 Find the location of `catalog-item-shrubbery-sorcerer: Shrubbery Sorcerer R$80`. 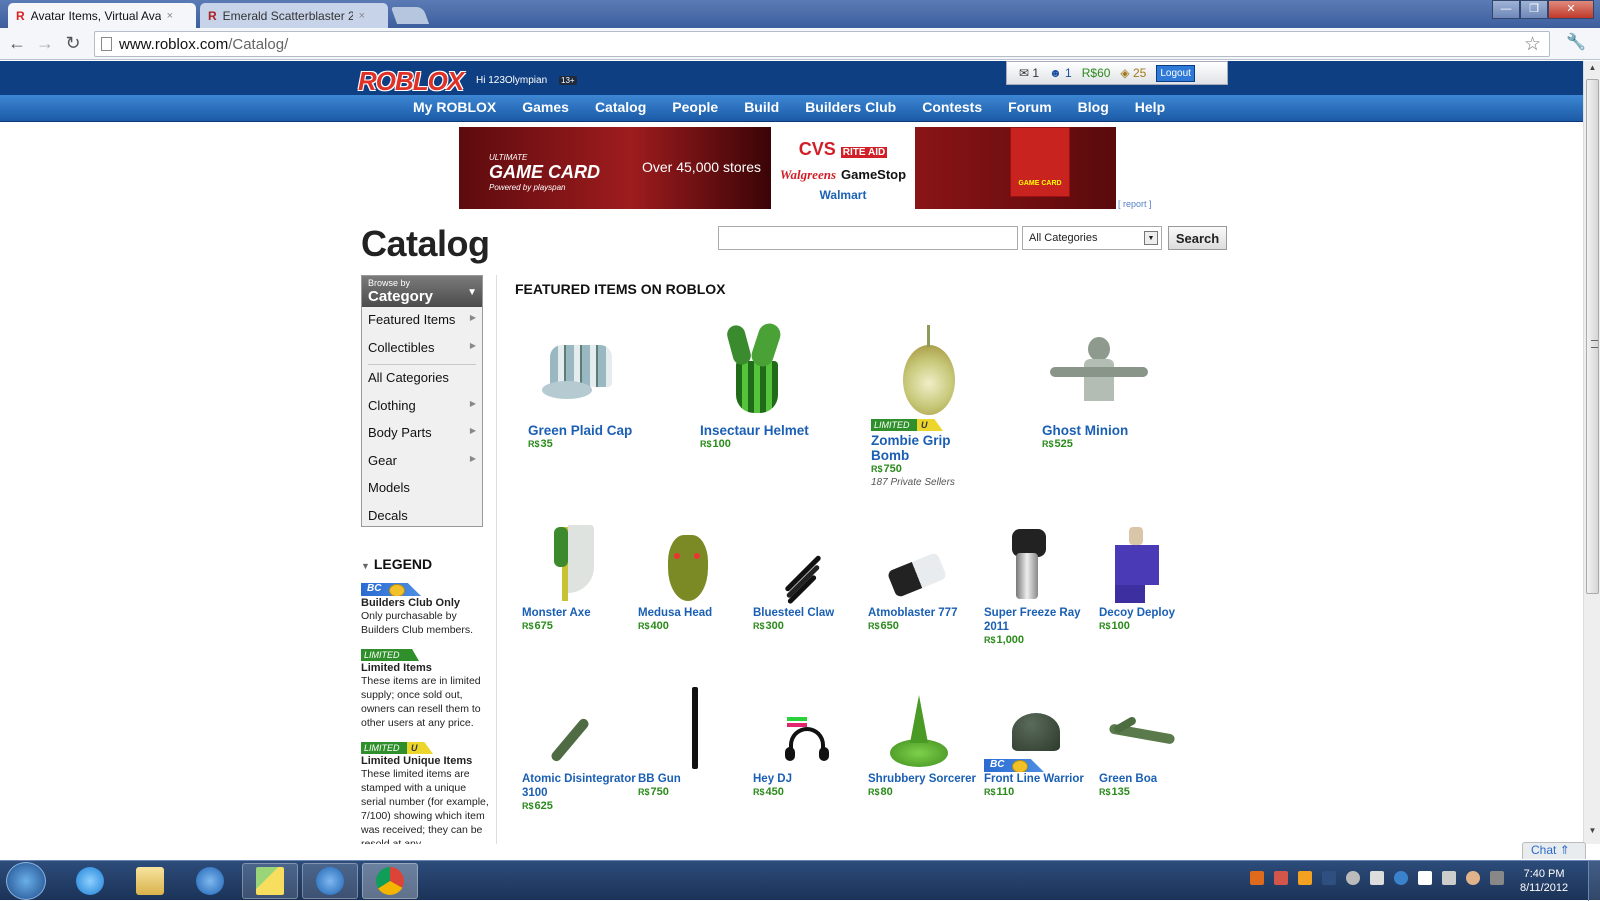

catalog-item-shrubbery-sorcerer: Shrubbery Sorcerer R$80 is located at coordinates (928, 742).